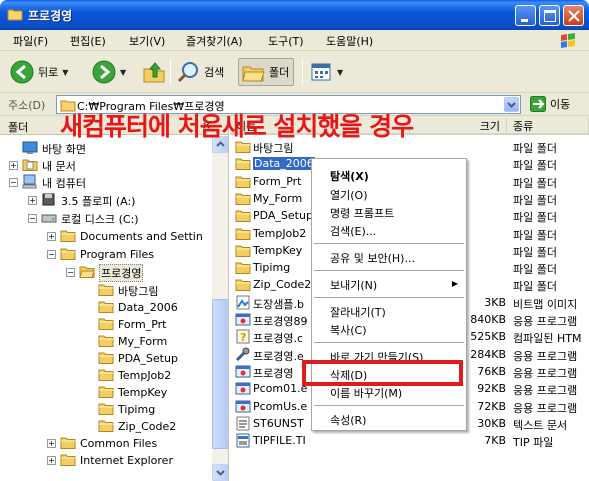  I want to click on tree-item: Tipimg, so click(120, 409).